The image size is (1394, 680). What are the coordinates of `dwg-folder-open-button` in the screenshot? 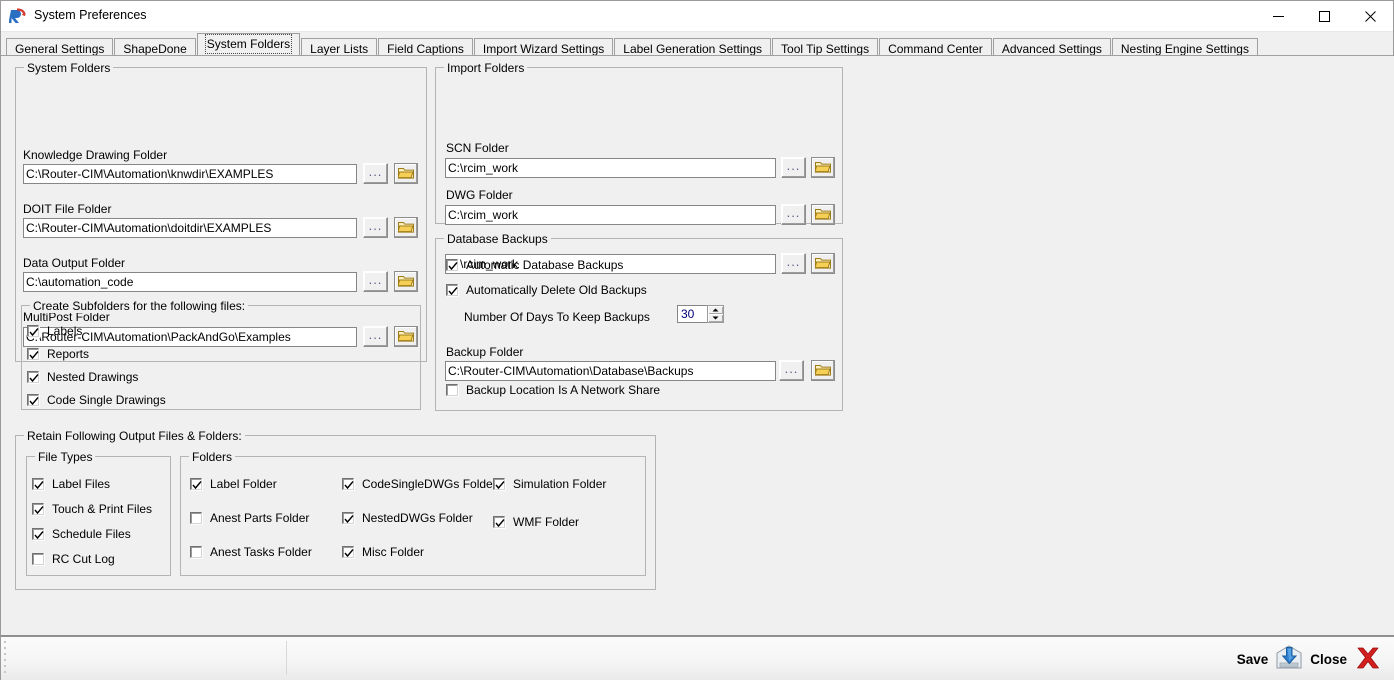 It's located at (823, 214).